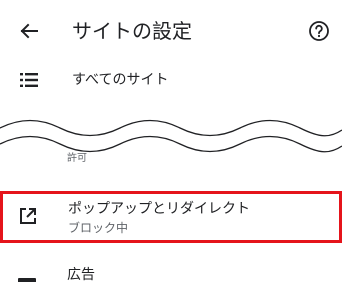 Image resolution: width=342 pixels, height=282 pixels. I want to click on help-circle-icon, so click(319, 31).